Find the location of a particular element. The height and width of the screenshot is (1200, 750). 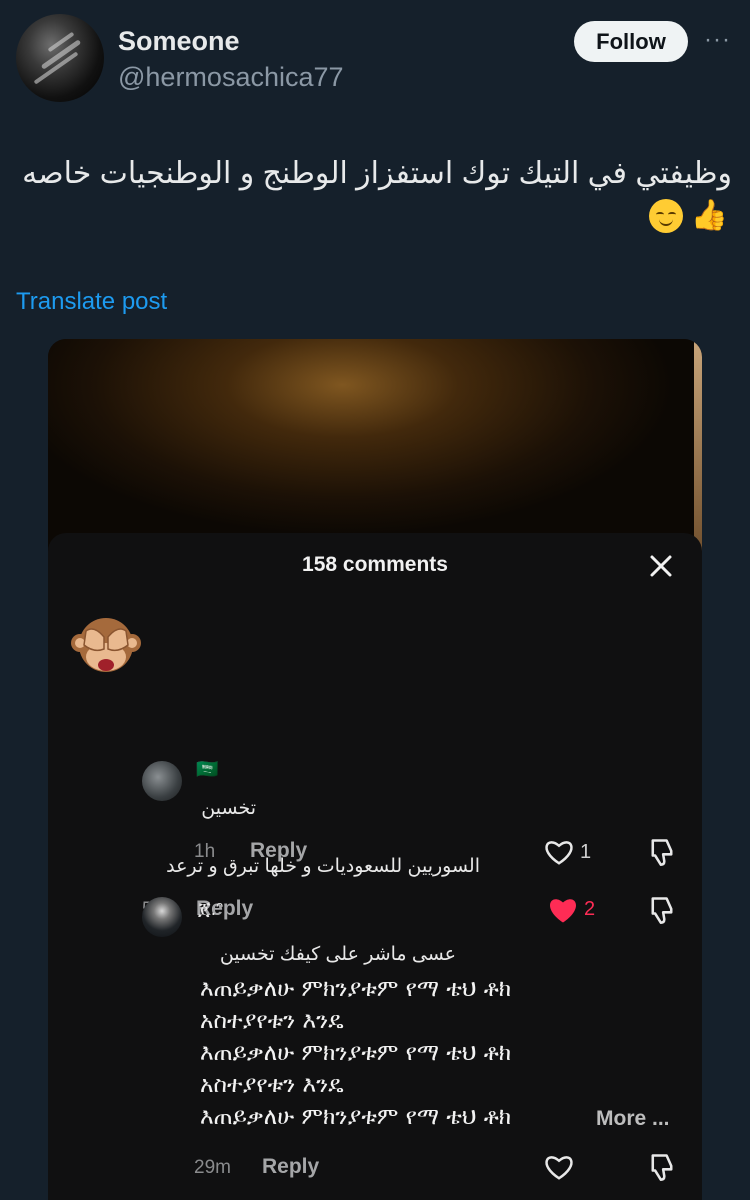

commenter-username: 🇸🇦 is located at coordinates (207, 769).